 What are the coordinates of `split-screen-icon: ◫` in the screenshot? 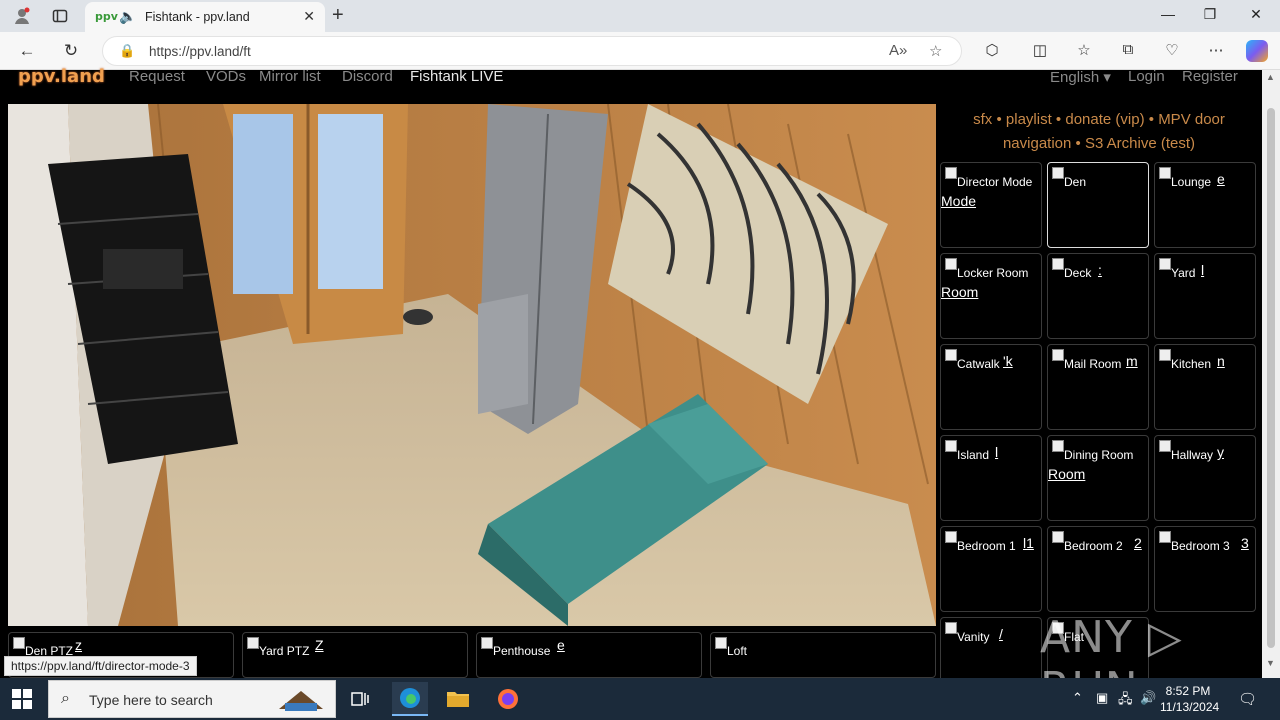 It's located at (1040, 50).